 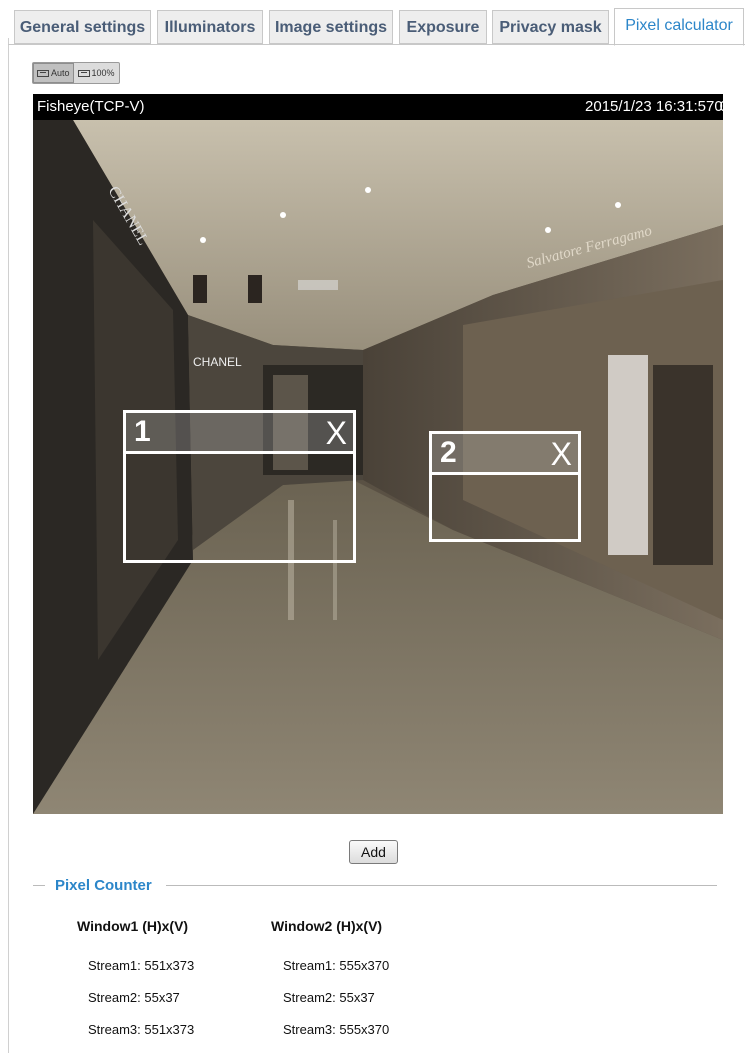 What do you see at coordinates (561, 454) in the screenshot?
I see `pixel-window-2-close-icon: X` at bounding box center [561, 454].